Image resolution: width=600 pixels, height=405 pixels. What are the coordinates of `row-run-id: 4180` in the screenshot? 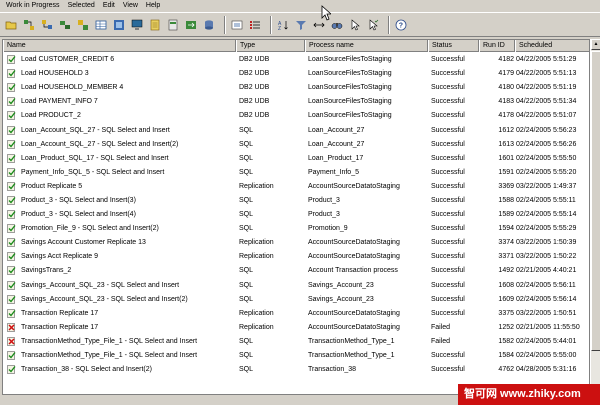 It's located at (506, 88).